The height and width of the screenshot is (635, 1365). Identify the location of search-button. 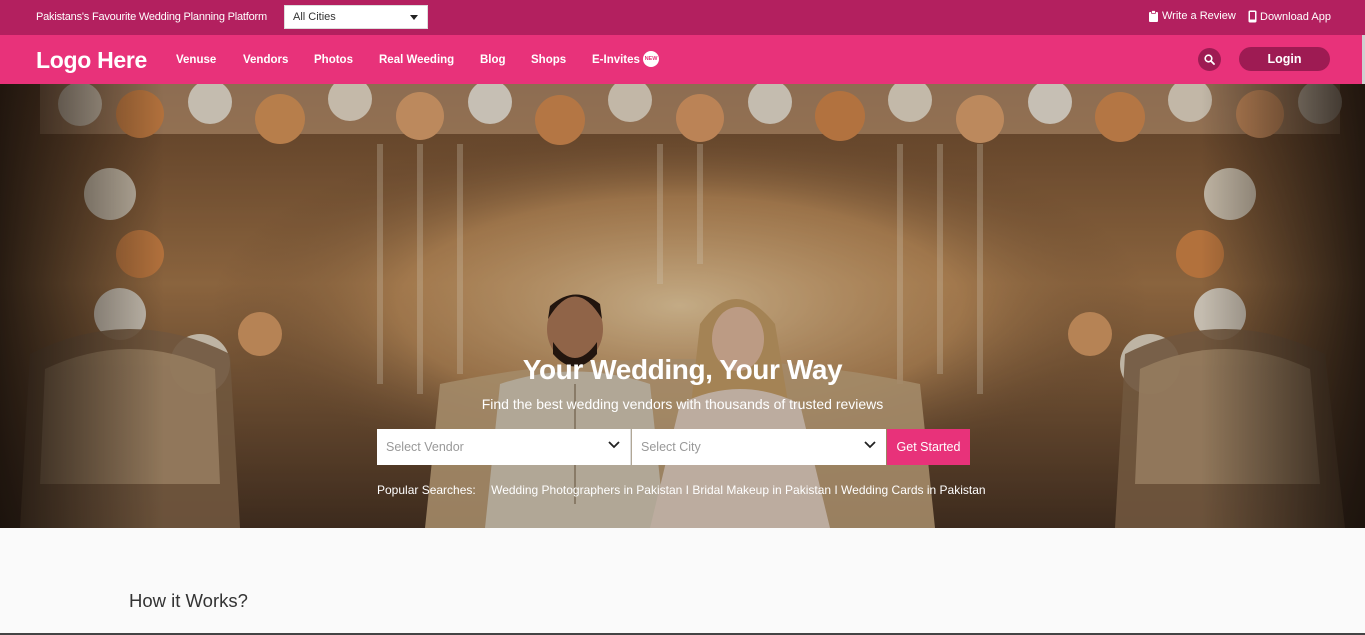
(1209, 59).